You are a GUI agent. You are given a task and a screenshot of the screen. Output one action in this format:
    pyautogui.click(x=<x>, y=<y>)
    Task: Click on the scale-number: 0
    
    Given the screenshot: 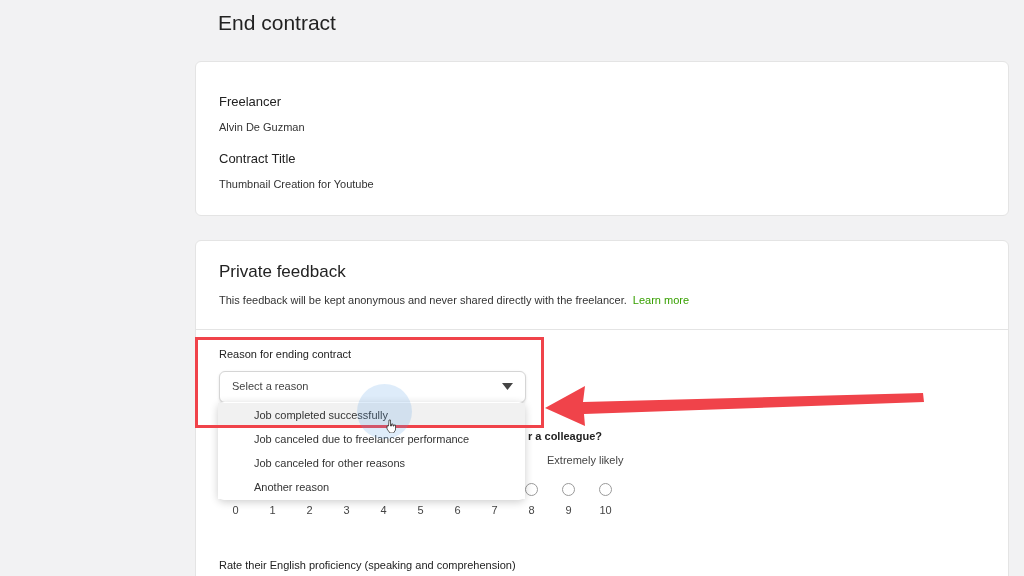 What is the action you would take?
    pyautogui.click(x=235, y=510)
    